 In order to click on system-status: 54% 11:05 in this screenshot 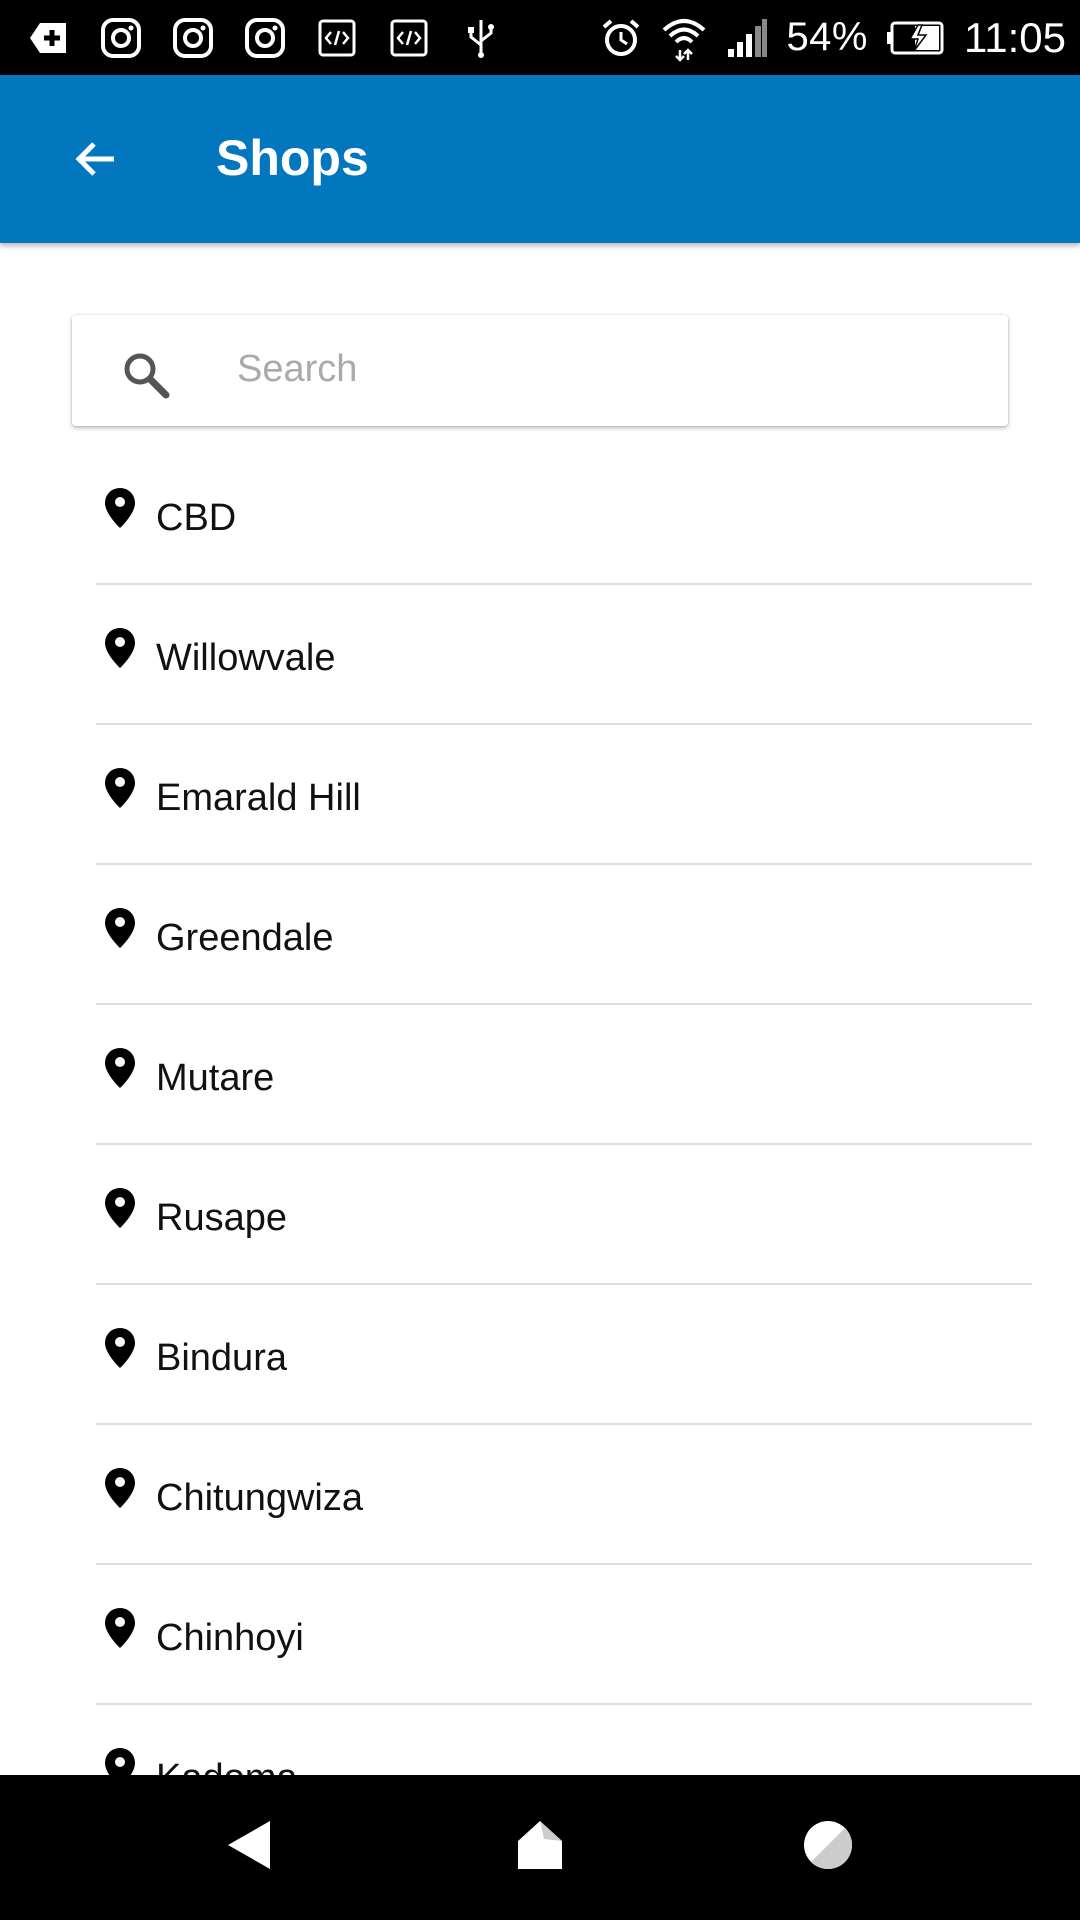, I will do `click(840, 38)`.